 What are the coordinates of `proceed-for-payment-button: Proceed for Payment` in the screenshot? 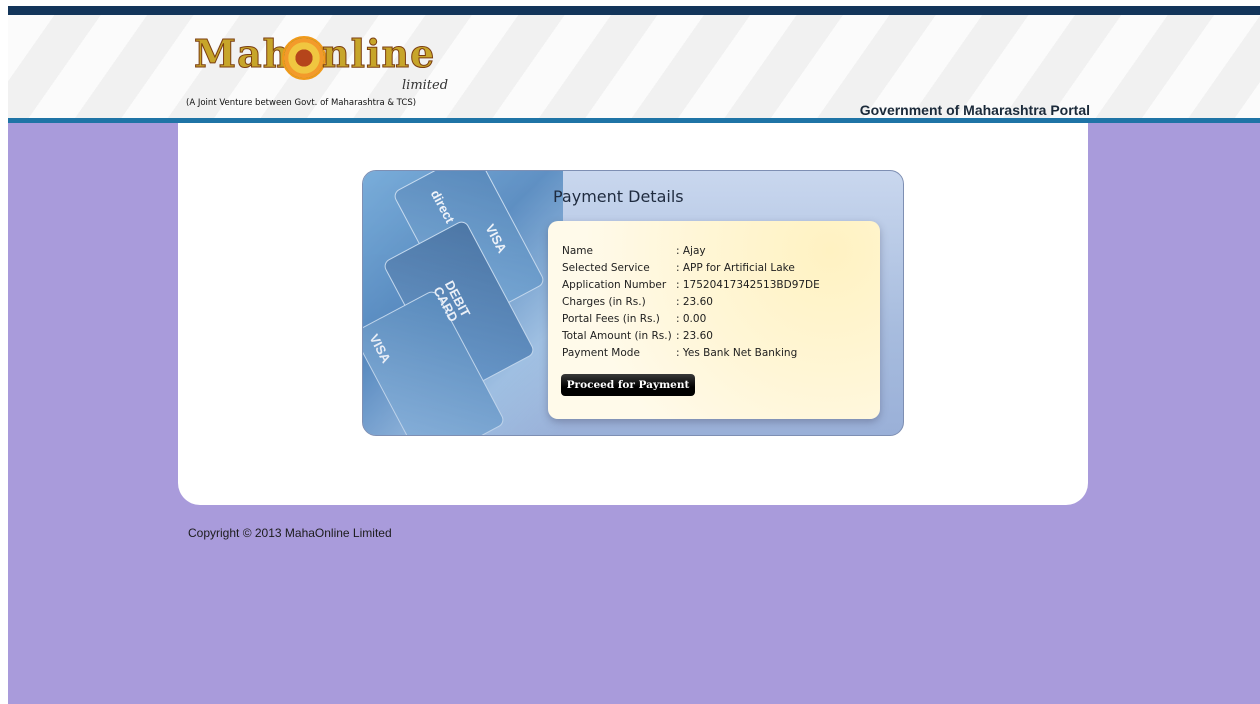 It's located at (628, 385).